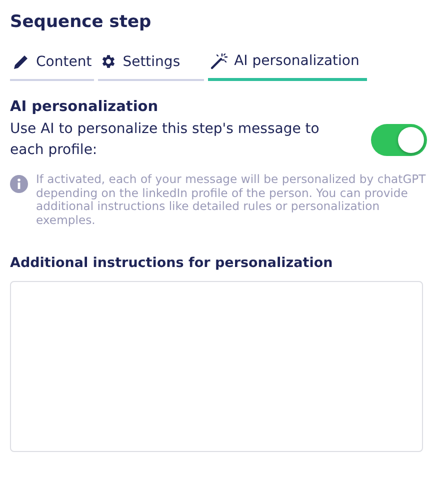 The height and width of the screenshot is (480, 437). What do you see at coordinates (108, 61) in the screenshot?
I see `gear-icon` at bounding box center [108, 61].